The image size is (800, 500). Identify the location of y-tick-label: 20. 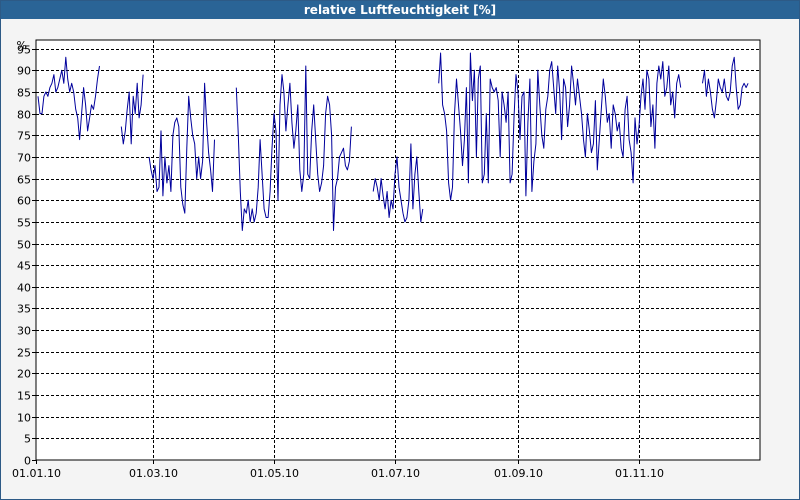
(24, 374).